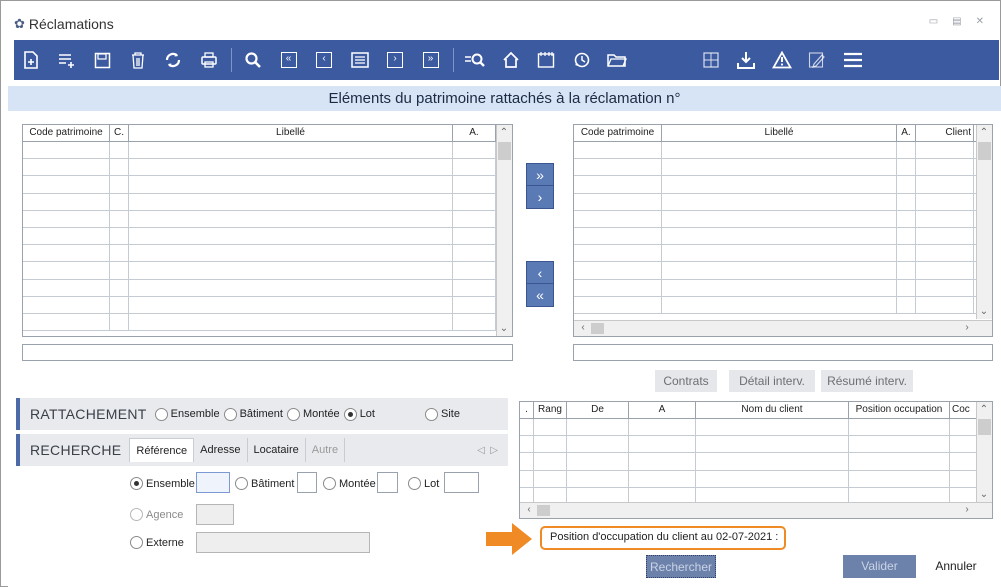 This screenshot has width=1001, height=587. What do you see at coordinates (431, 60) in the screenshot?
I see `last-icon: »` at bounding box center [431, 60].